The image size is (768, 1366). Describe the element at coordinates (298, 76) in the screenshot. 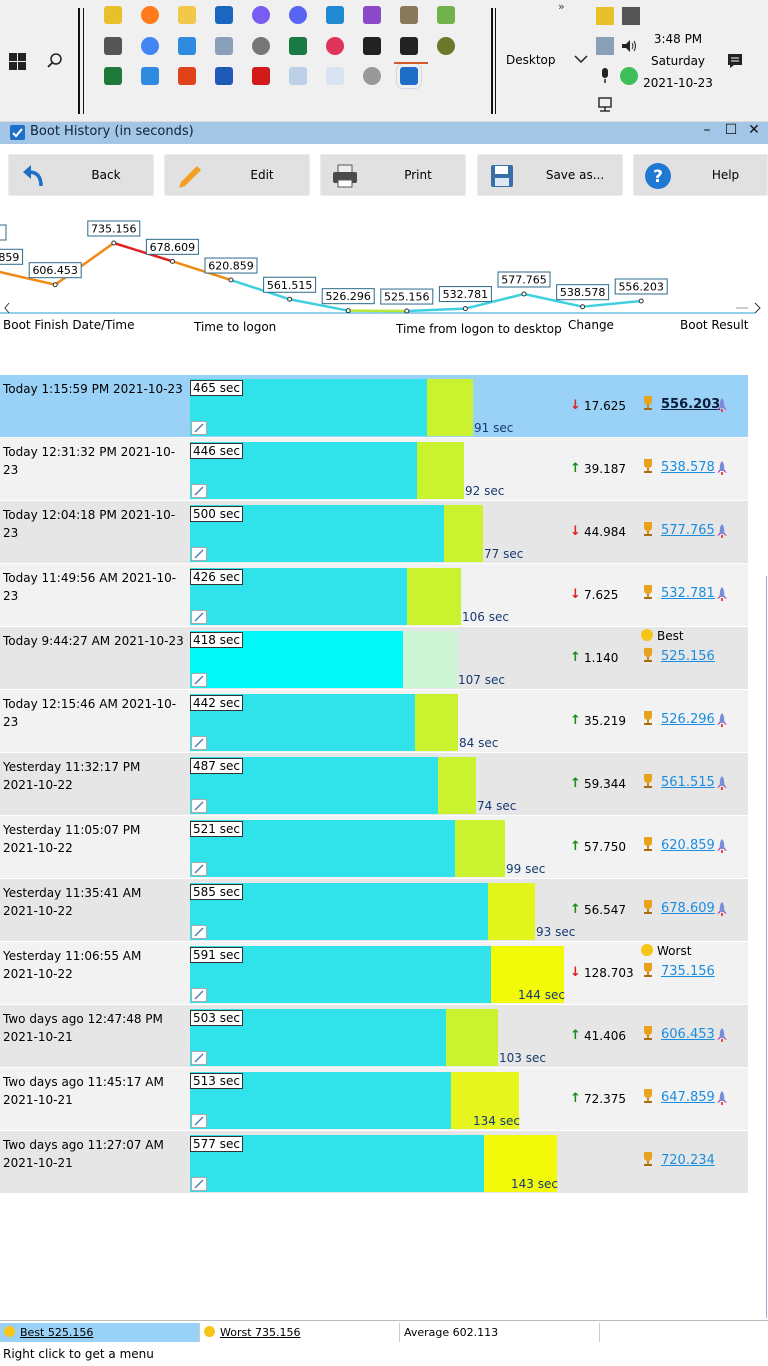

I see `notepad-icon` at that location.